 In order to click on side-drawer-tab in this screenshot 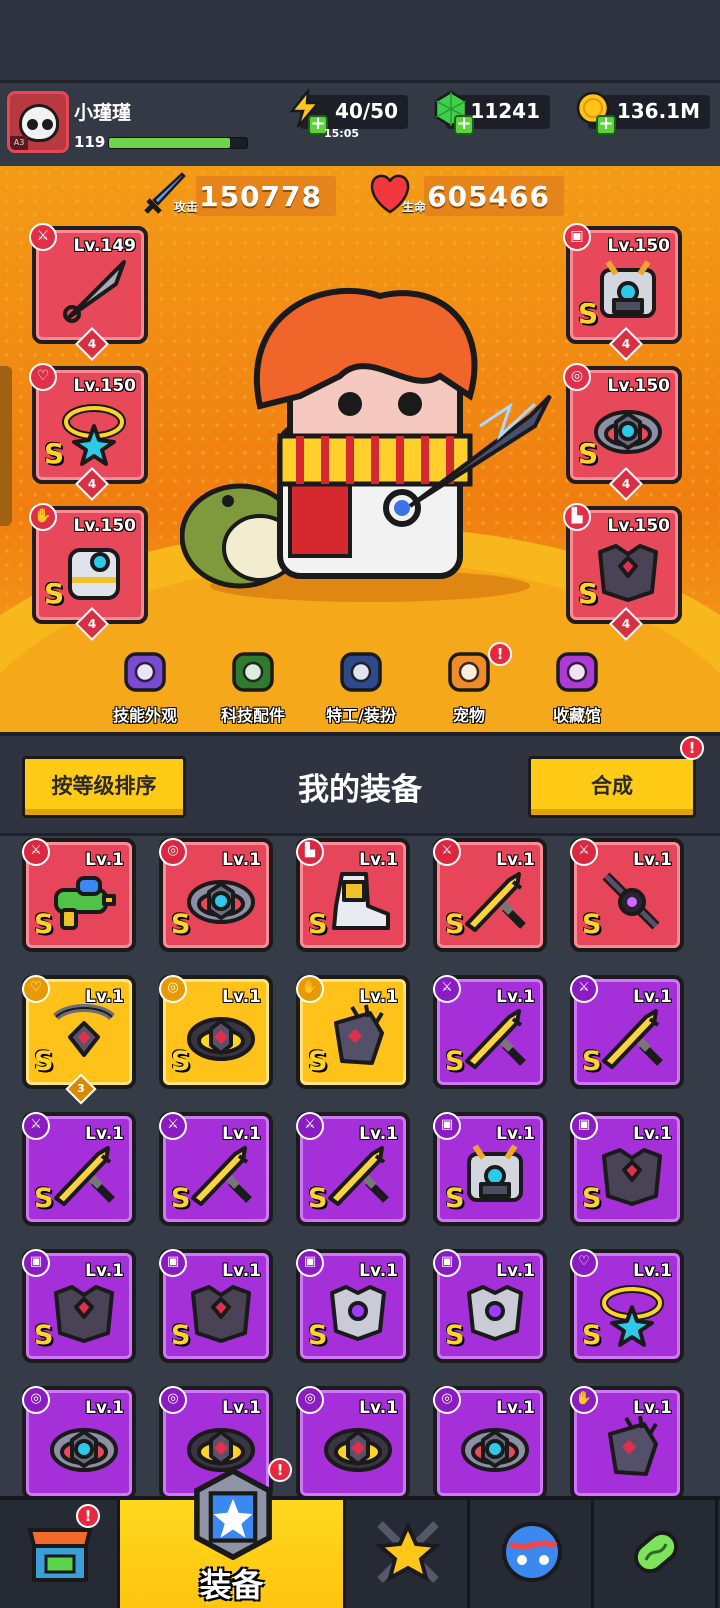, I will do `click(6, 446)`.